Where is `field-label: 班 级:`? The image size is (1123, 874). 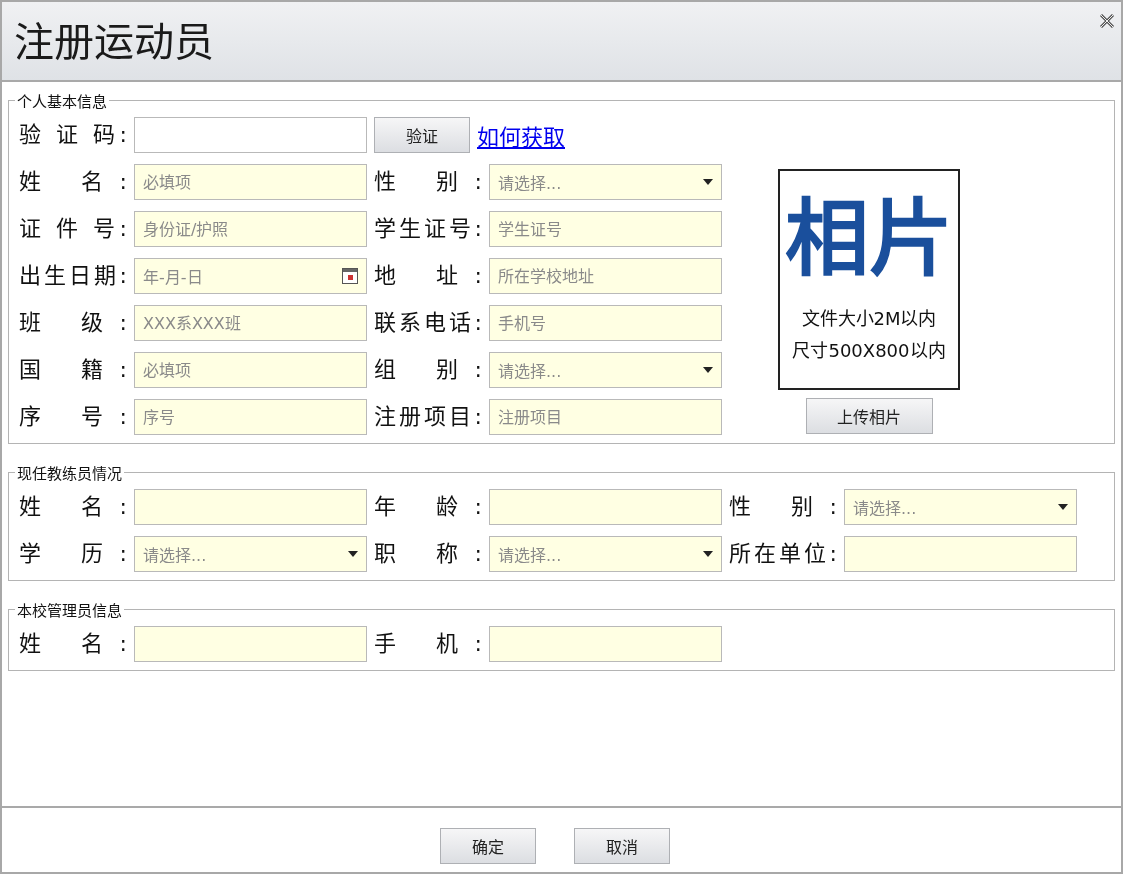
field-label: 班 级: is located at coordinates (73, 323).